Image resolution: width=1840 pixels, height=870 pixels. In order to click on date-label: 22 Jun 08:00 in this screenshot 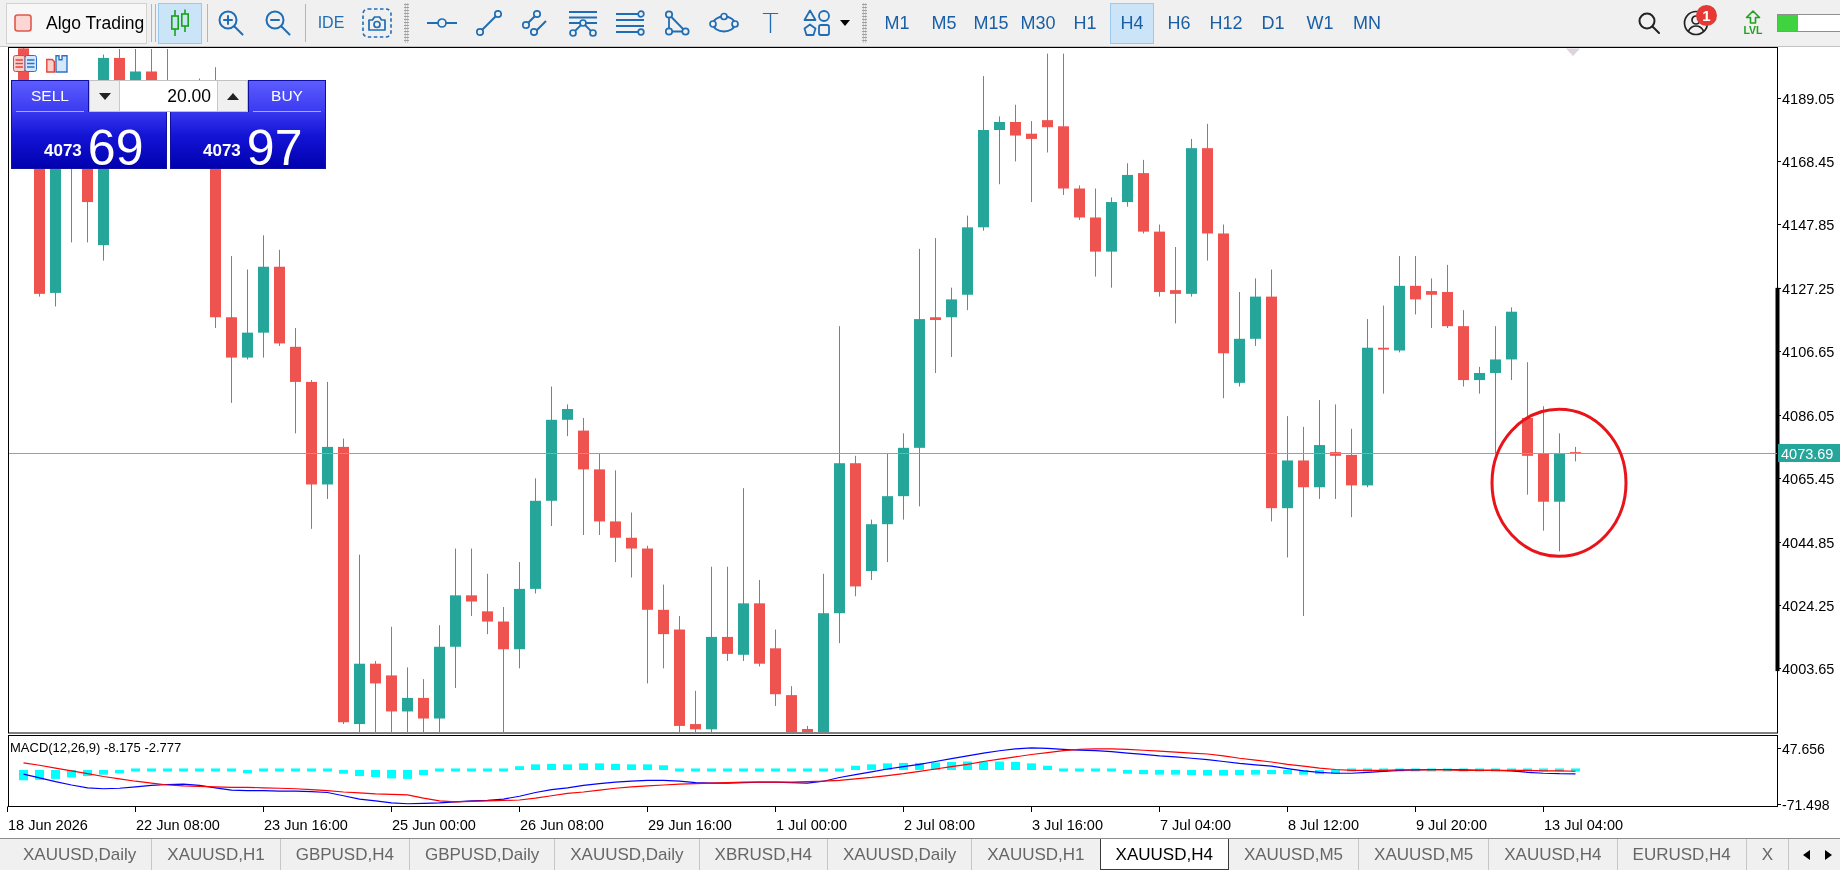, I will do `click(178, 825)`.